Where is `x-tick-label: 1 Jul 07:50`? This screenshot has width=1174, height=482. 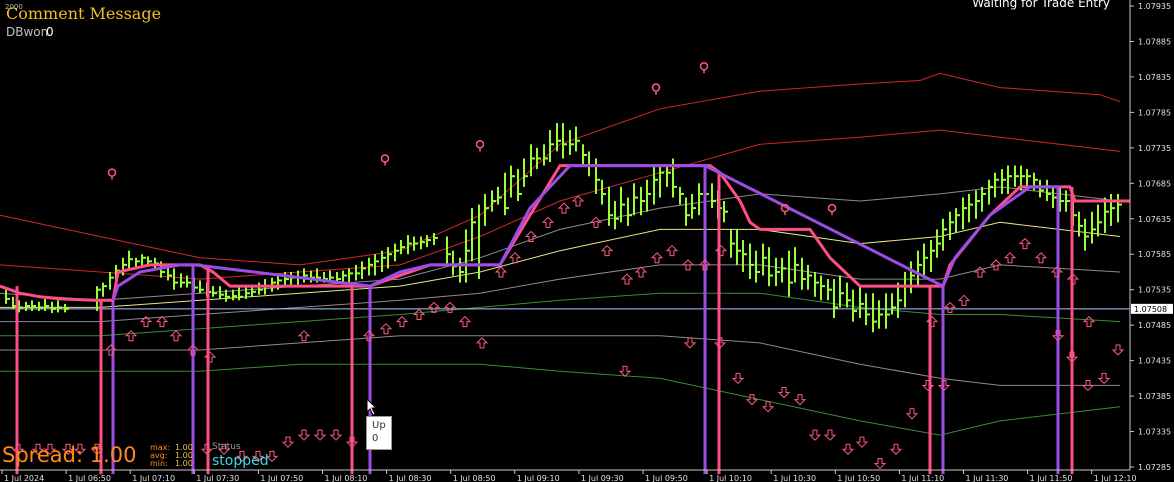
x-tick-label: 1 Jul 07:50 is located at coordinates (281, 478).